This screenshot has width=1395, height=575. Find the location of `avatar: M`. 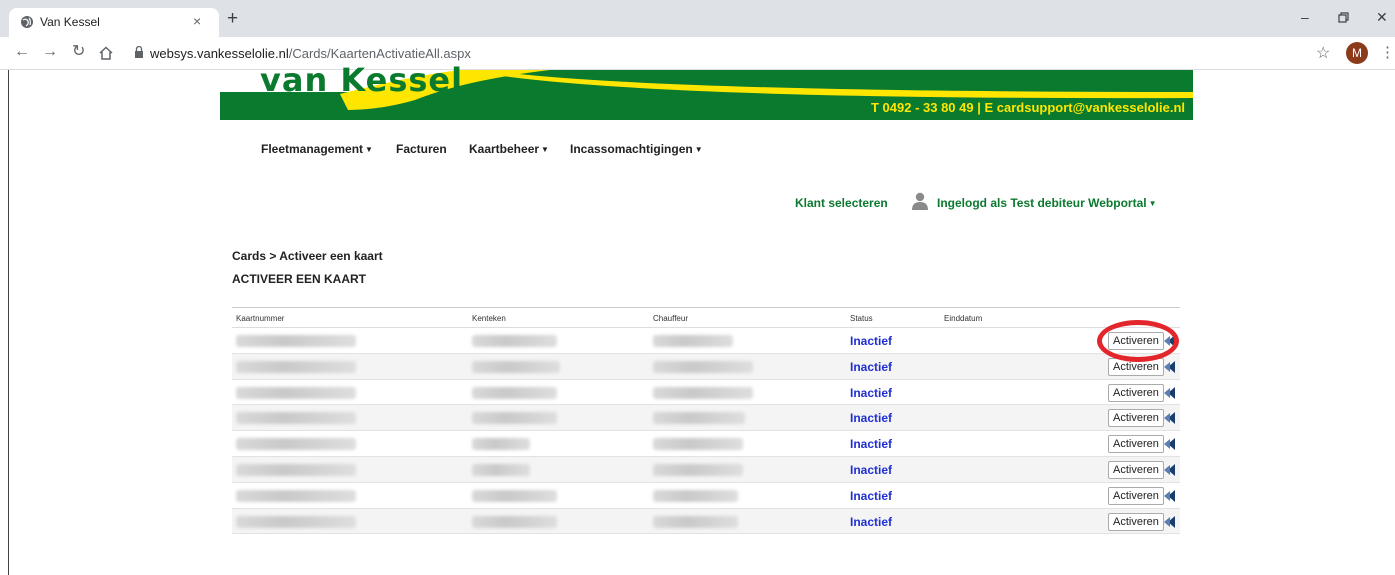

avatar: M is located at coordinates (1357, 53).